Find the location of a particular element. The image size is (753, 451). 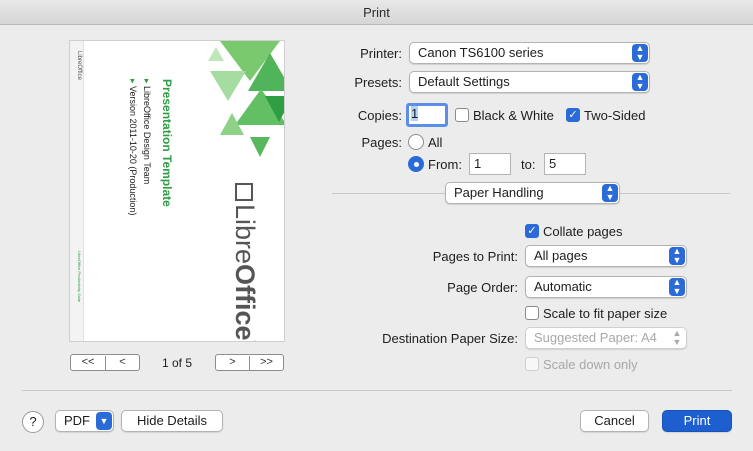

pdf-menu-button: PDF ▼ is located at coordinates (84, 421).